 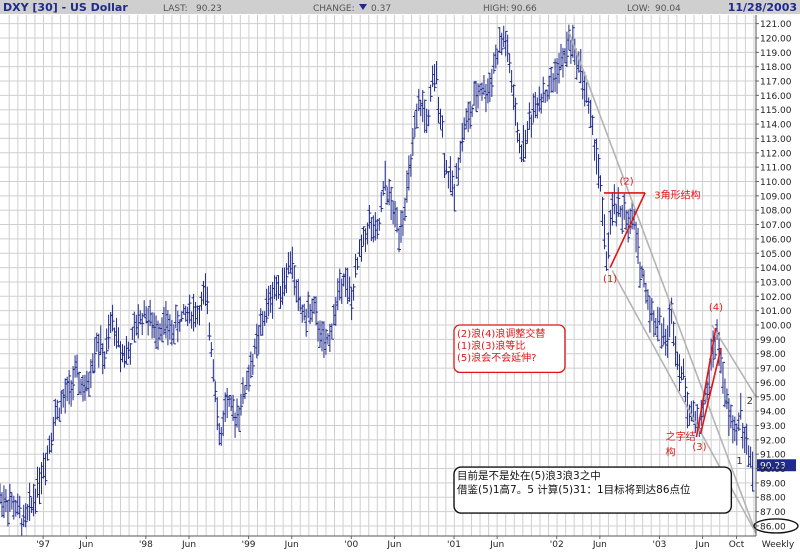 What do you see at coordinates (334, 9) in the screenshot?
I see `change-label: CHANGE:` at bounding box center [334, 9].